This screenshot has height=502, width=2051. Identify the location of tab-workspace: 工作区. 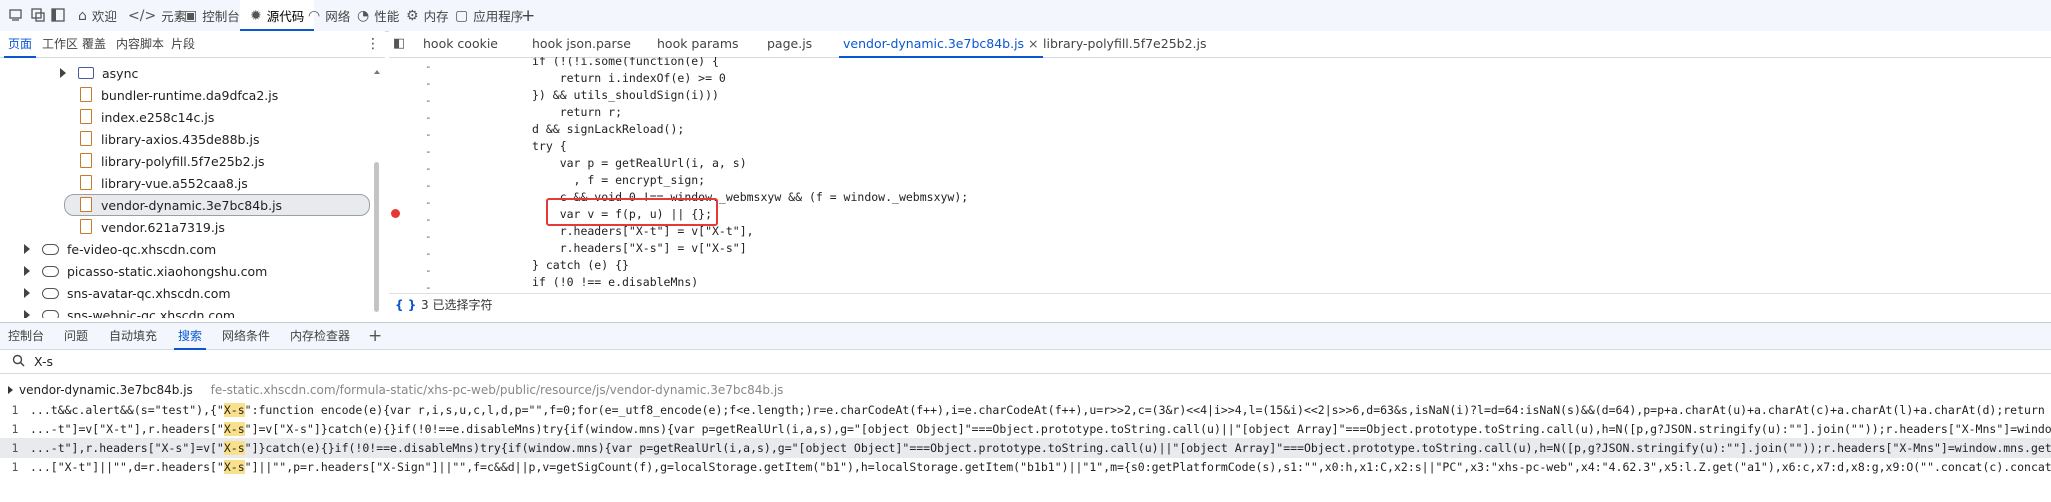
(60, 44).